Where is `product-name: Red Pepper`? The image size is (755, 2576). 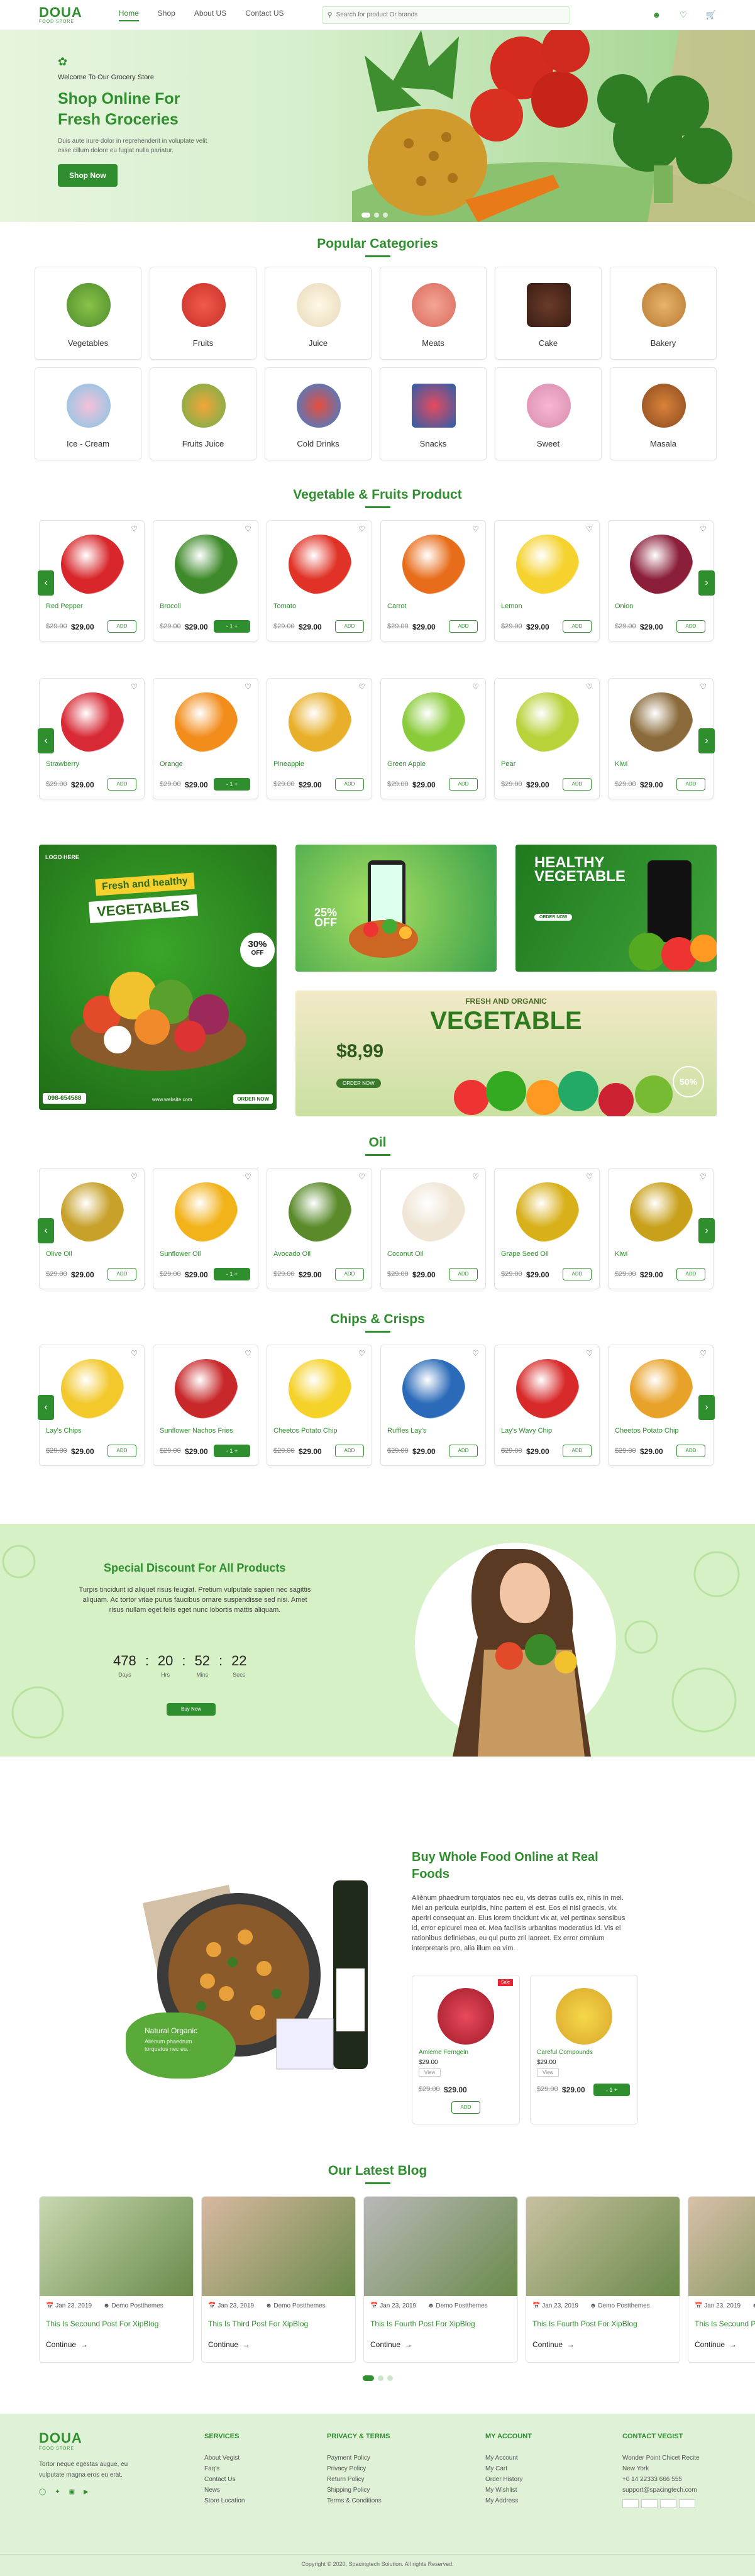
product-name: Red Pepper is located at coordinates (64, 606).